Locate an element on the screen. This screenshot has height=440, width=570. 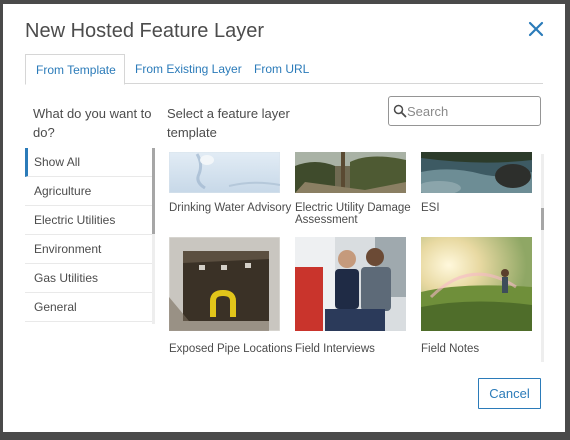
template-label: Drinking Water Advisory is located at coordinates (230, 208).